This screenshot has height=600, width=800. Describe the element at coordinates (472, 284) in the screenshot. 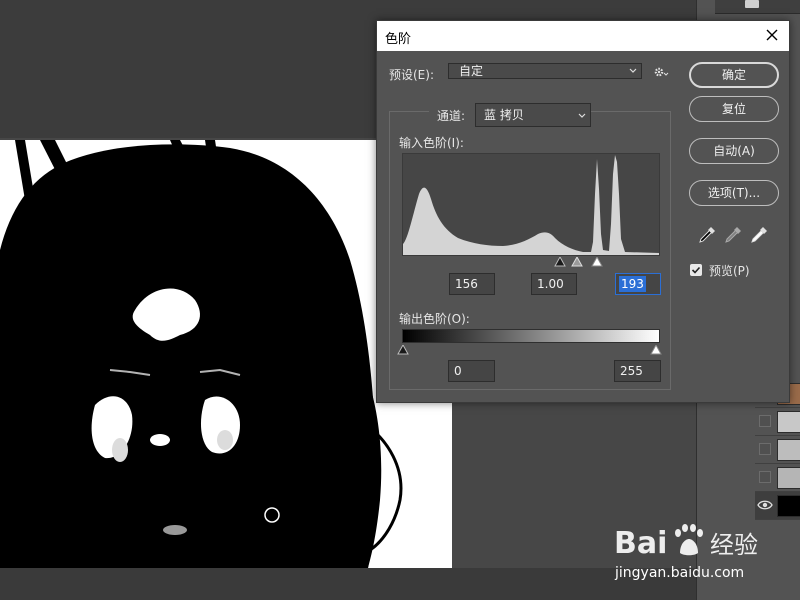

I see `input-shadow-field: 156` at that location.